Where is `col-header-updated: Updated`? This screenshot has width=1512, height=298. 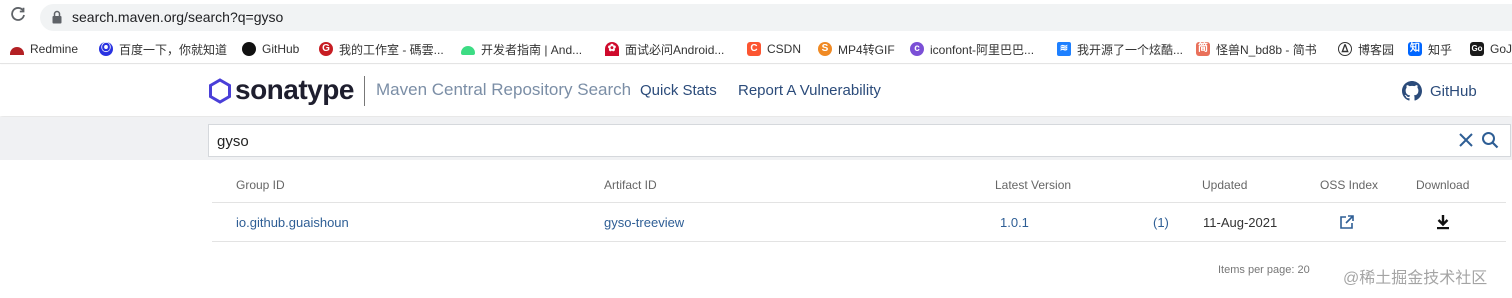
col-header-updated: Updated is located at coordinates (1224, 185).